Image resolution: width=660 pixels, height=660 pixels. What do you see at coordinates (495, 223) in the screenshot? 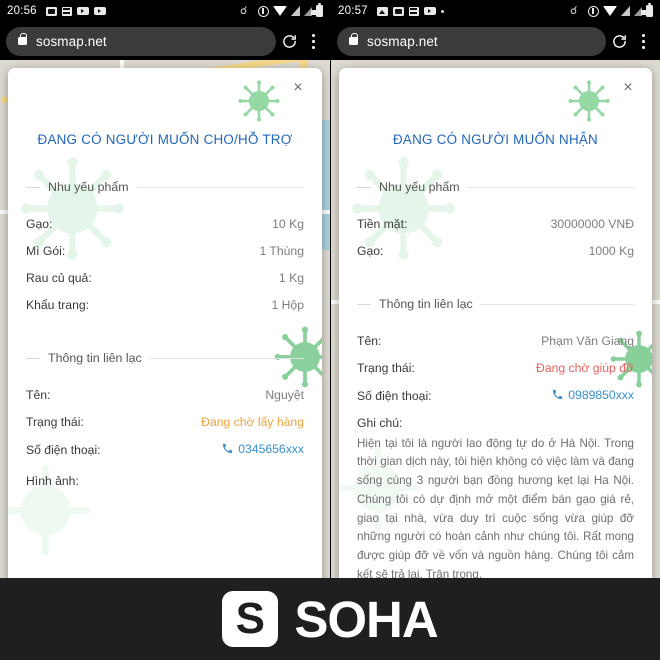
I see `list-item: Tiền mặt: 30000000 VNĐ` at bounding box center [495, 223].